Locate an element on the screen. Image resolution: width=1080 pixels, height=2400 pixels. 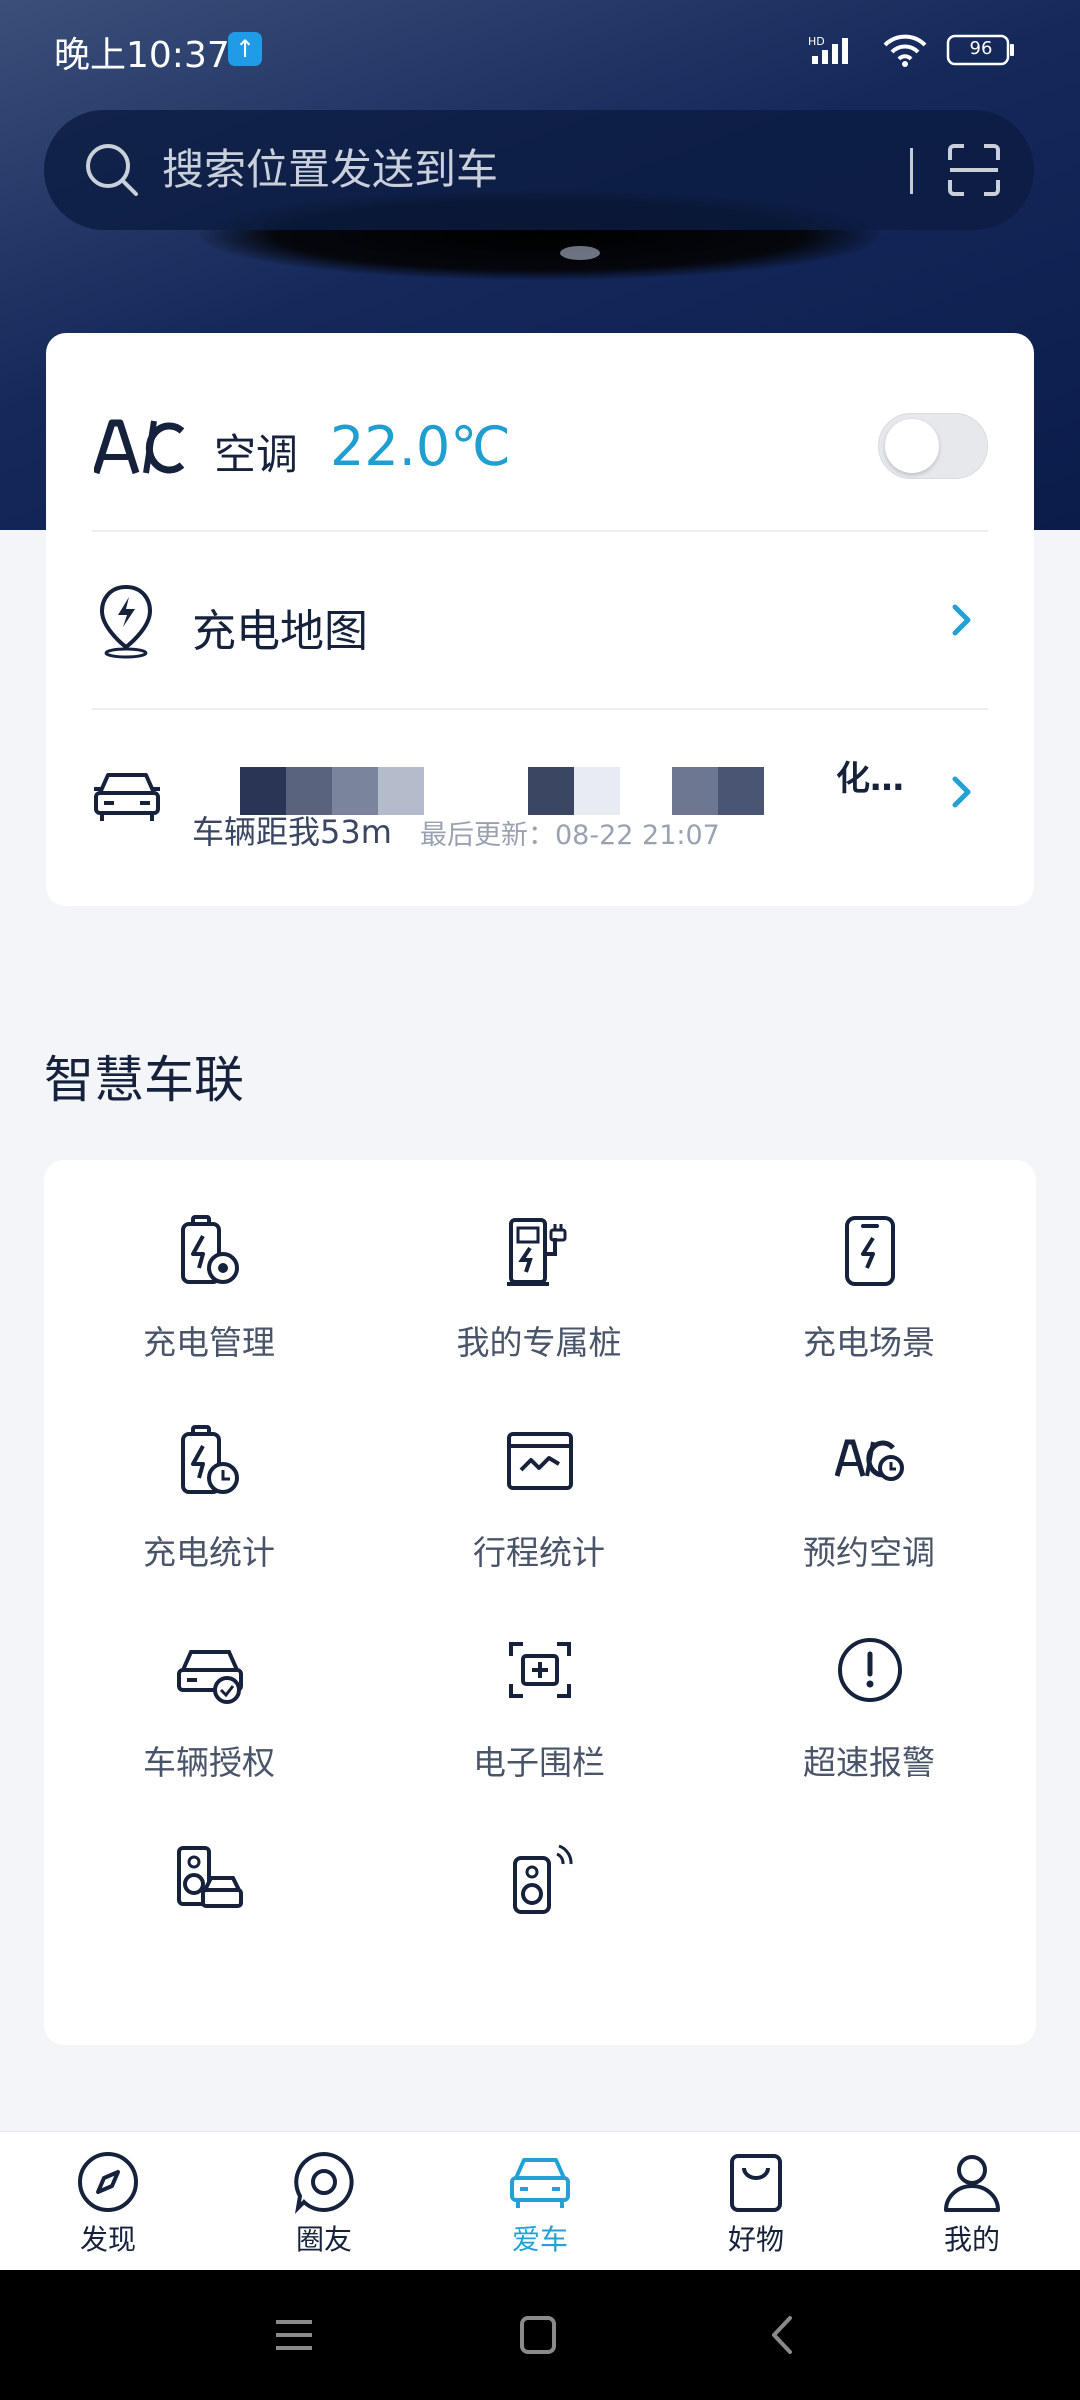
func-trip-statistics: 行程统计 is located at coordinates (539, 1471).